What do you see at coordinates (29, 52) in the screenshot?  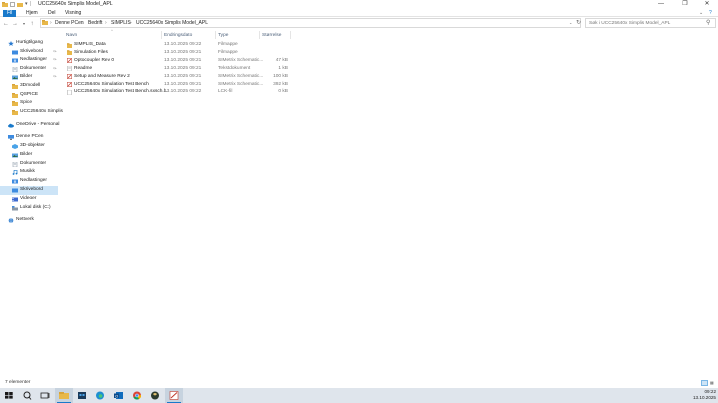 I see `nav-item-skrivebord: Skrivebord ✑` at bounding box center [29, 52].